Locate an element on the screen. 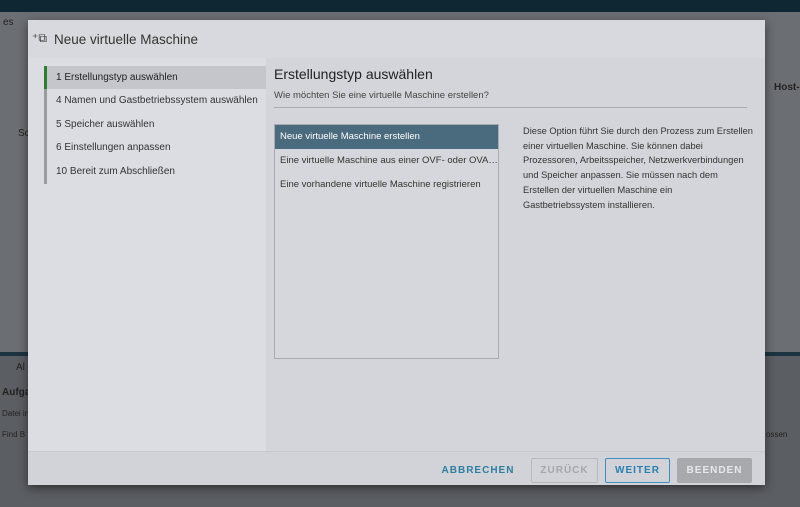 Image resolution: width=800 pixels, height=507 pixels. bg-tasks-title: Aufga is located at coordinates (16, 392).